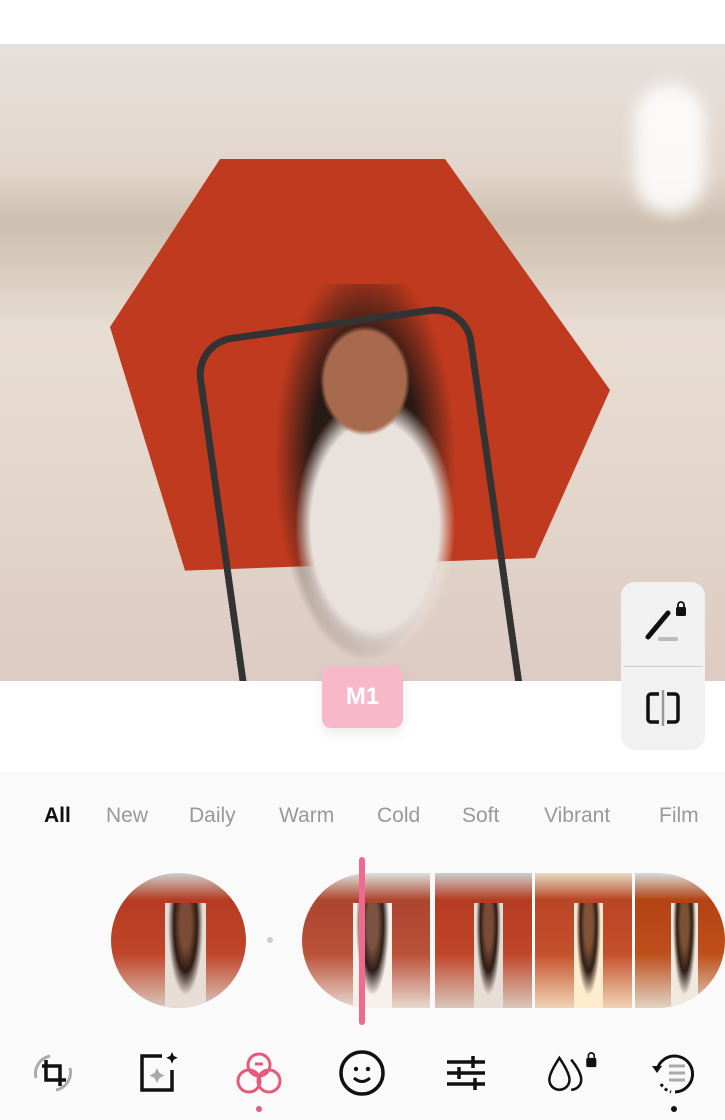 This screenshot has height=1120, width=725. Describe the element at coordinates (480, 816) in the screenshot. I see `tab-soft: Soft` at that location.